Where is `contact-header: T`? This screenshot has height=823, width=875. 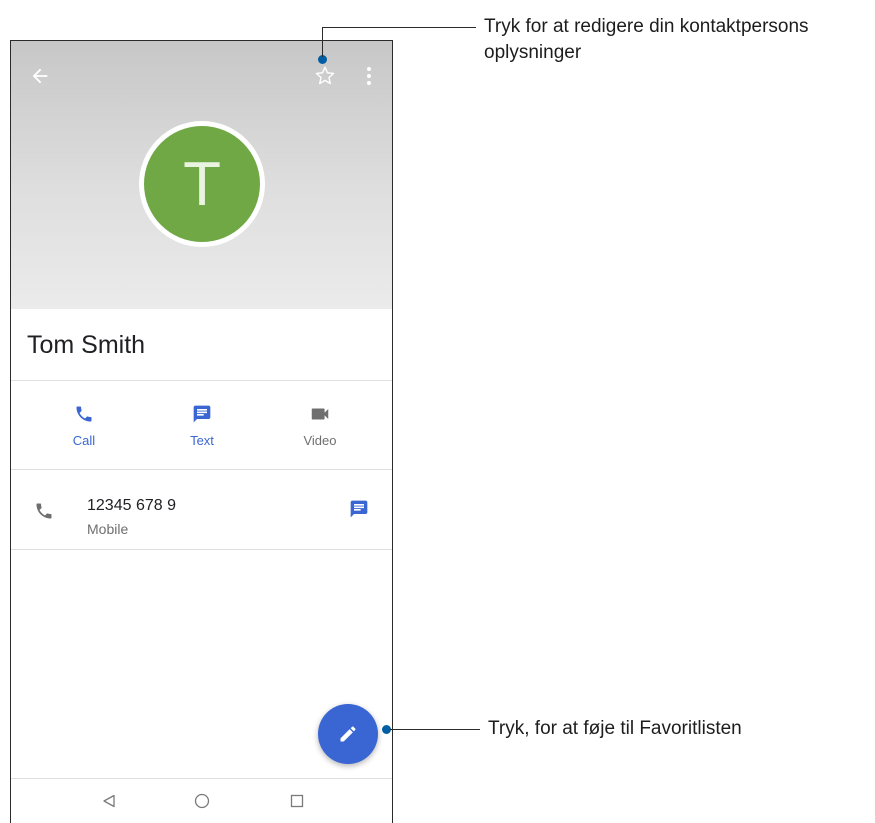 contact-header: T is located at coordinates (201, 175).